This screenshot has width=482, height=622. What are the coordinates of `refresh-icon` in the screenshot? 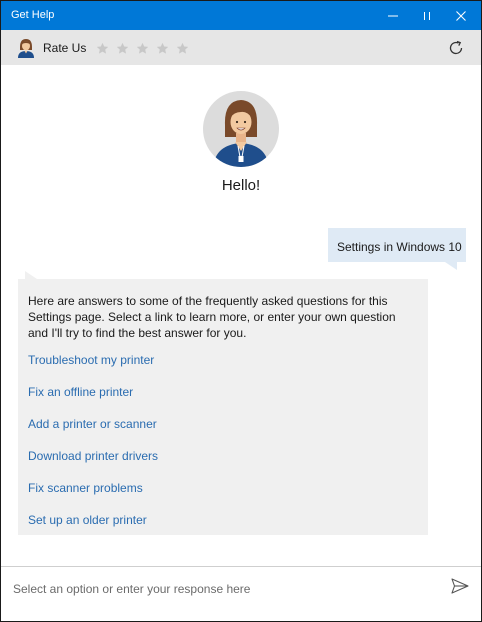 It's located at (456, 48).